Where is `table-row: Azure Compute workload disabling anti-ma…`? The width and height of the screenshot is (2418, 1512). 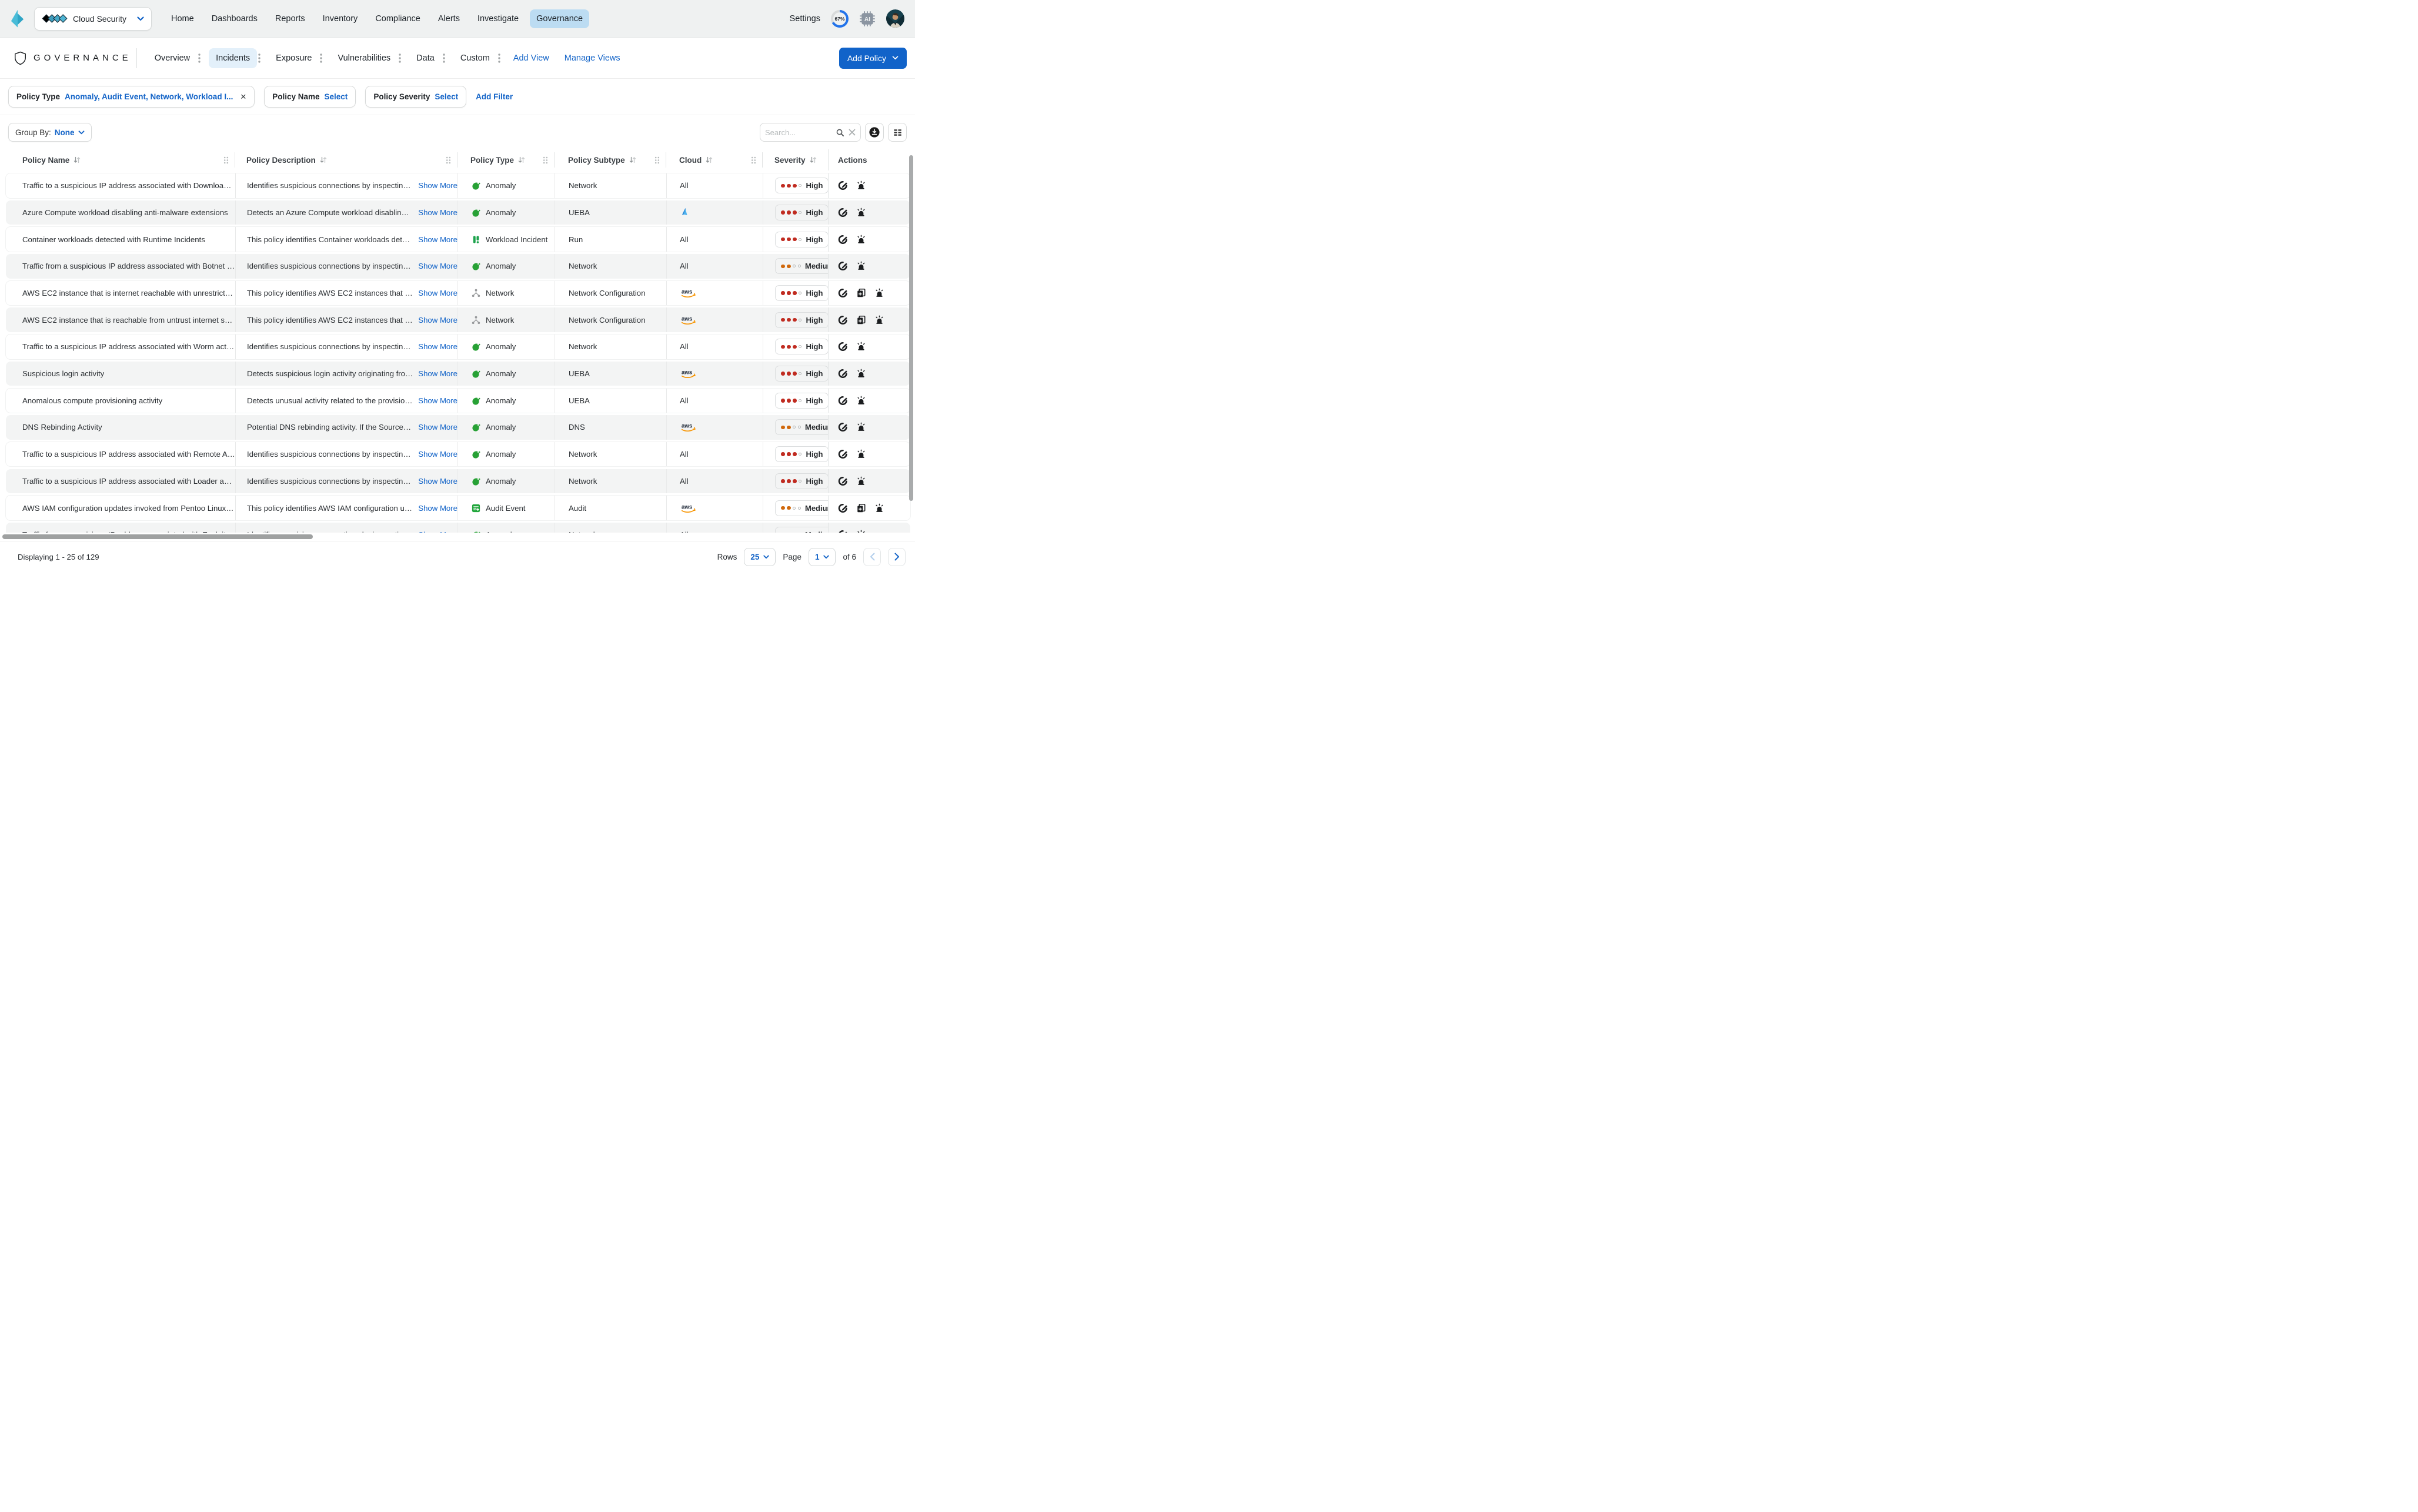
table-row: Azure Compute workload disabling anti-ma… is located at coordinates (458, 213).